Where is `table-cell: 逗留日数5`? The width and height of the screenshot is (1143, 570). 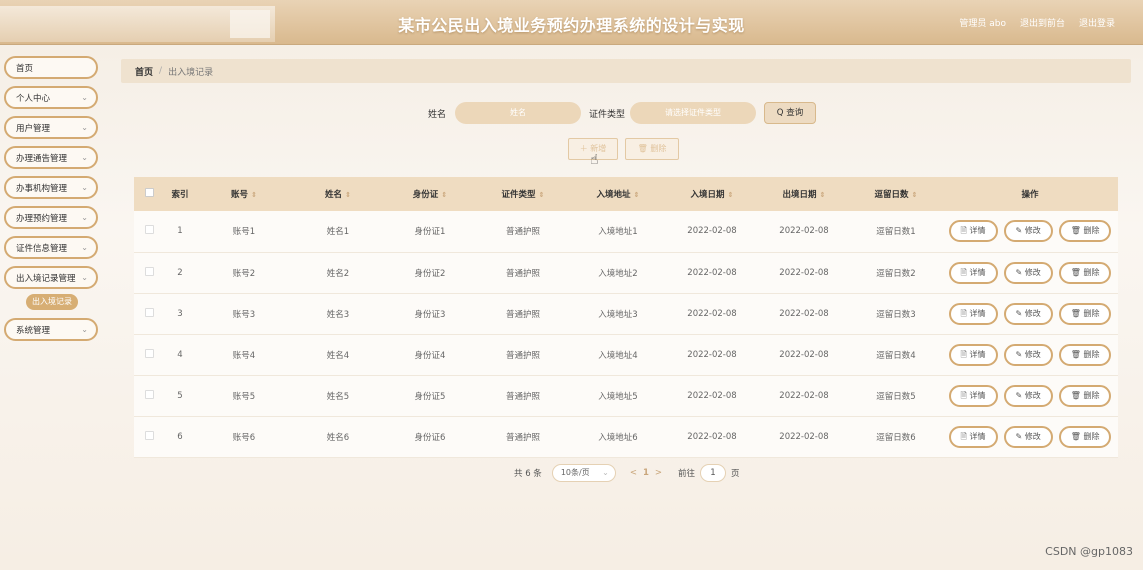 table-cell: 逗留日数5 is located at coordinates (896, 396).